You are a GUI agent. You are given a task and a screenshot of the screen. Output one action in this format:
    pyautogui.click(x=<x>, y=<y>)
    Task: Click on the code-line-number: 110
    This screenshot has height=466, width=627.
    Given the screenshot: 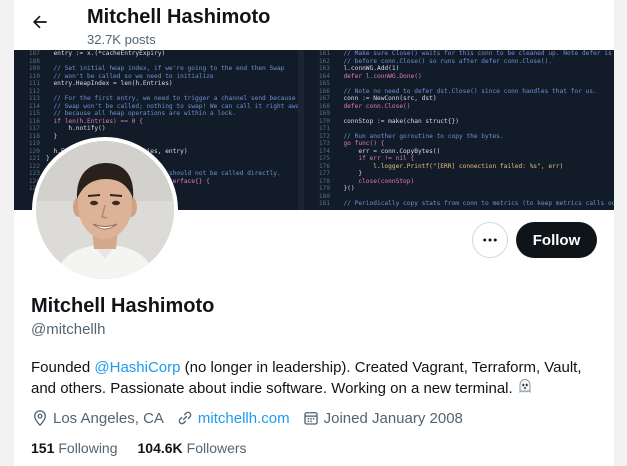 What is the action you would take?
    pyautogui.click(x=34, y=76)
    